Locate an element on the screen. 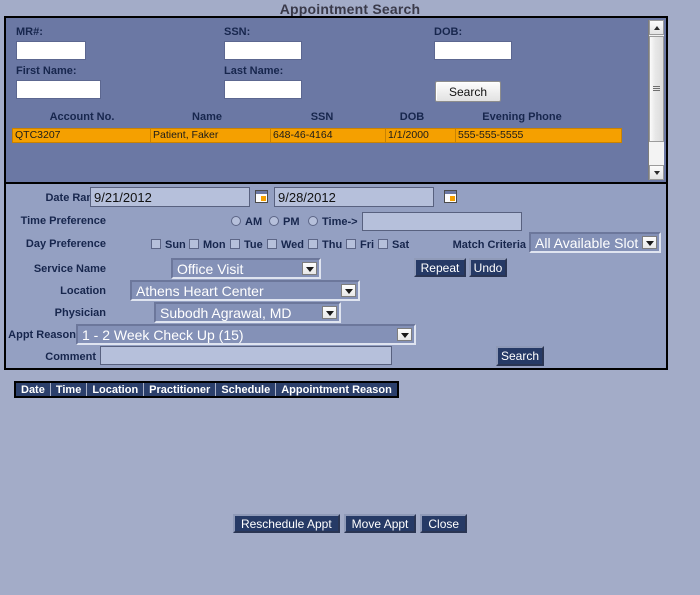 Image resolution: width=700 pixels, height=595 pixels. checkbox-thu-label: Thu is located at coordinates (332, 245).